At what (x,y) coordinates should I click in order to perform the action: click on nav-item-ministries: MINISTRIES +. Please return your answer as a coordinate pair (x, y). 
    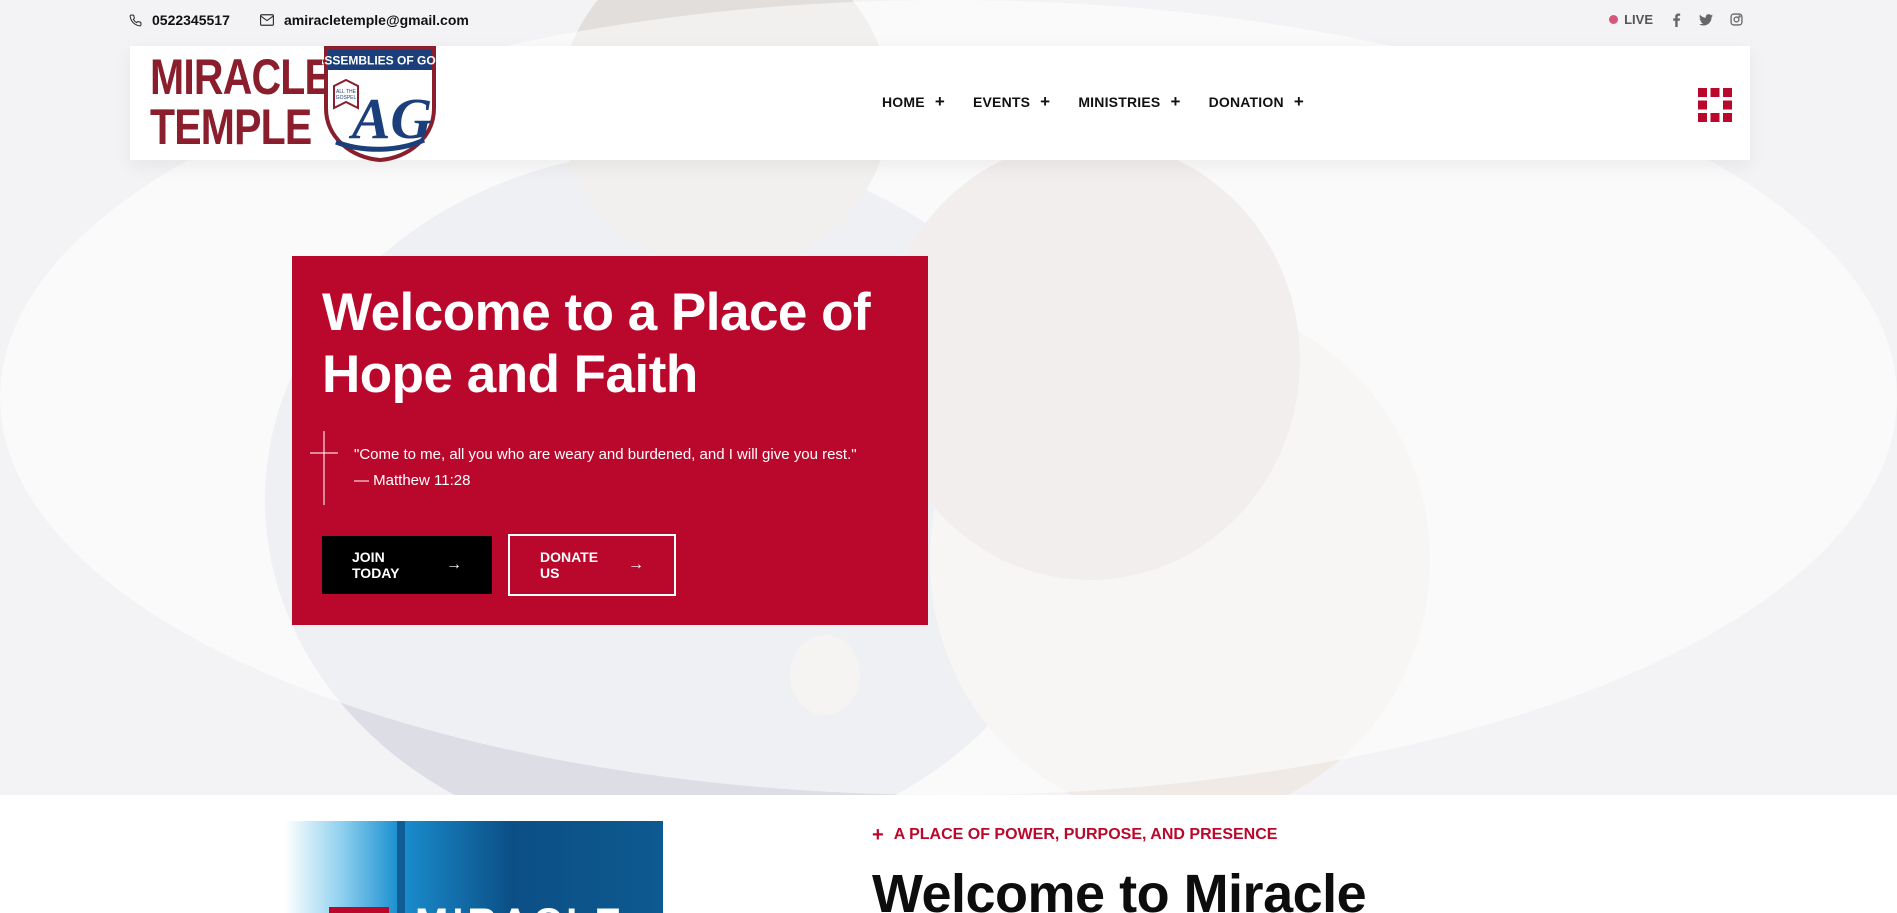
    Looking at the image, I should click on (1129, 101).